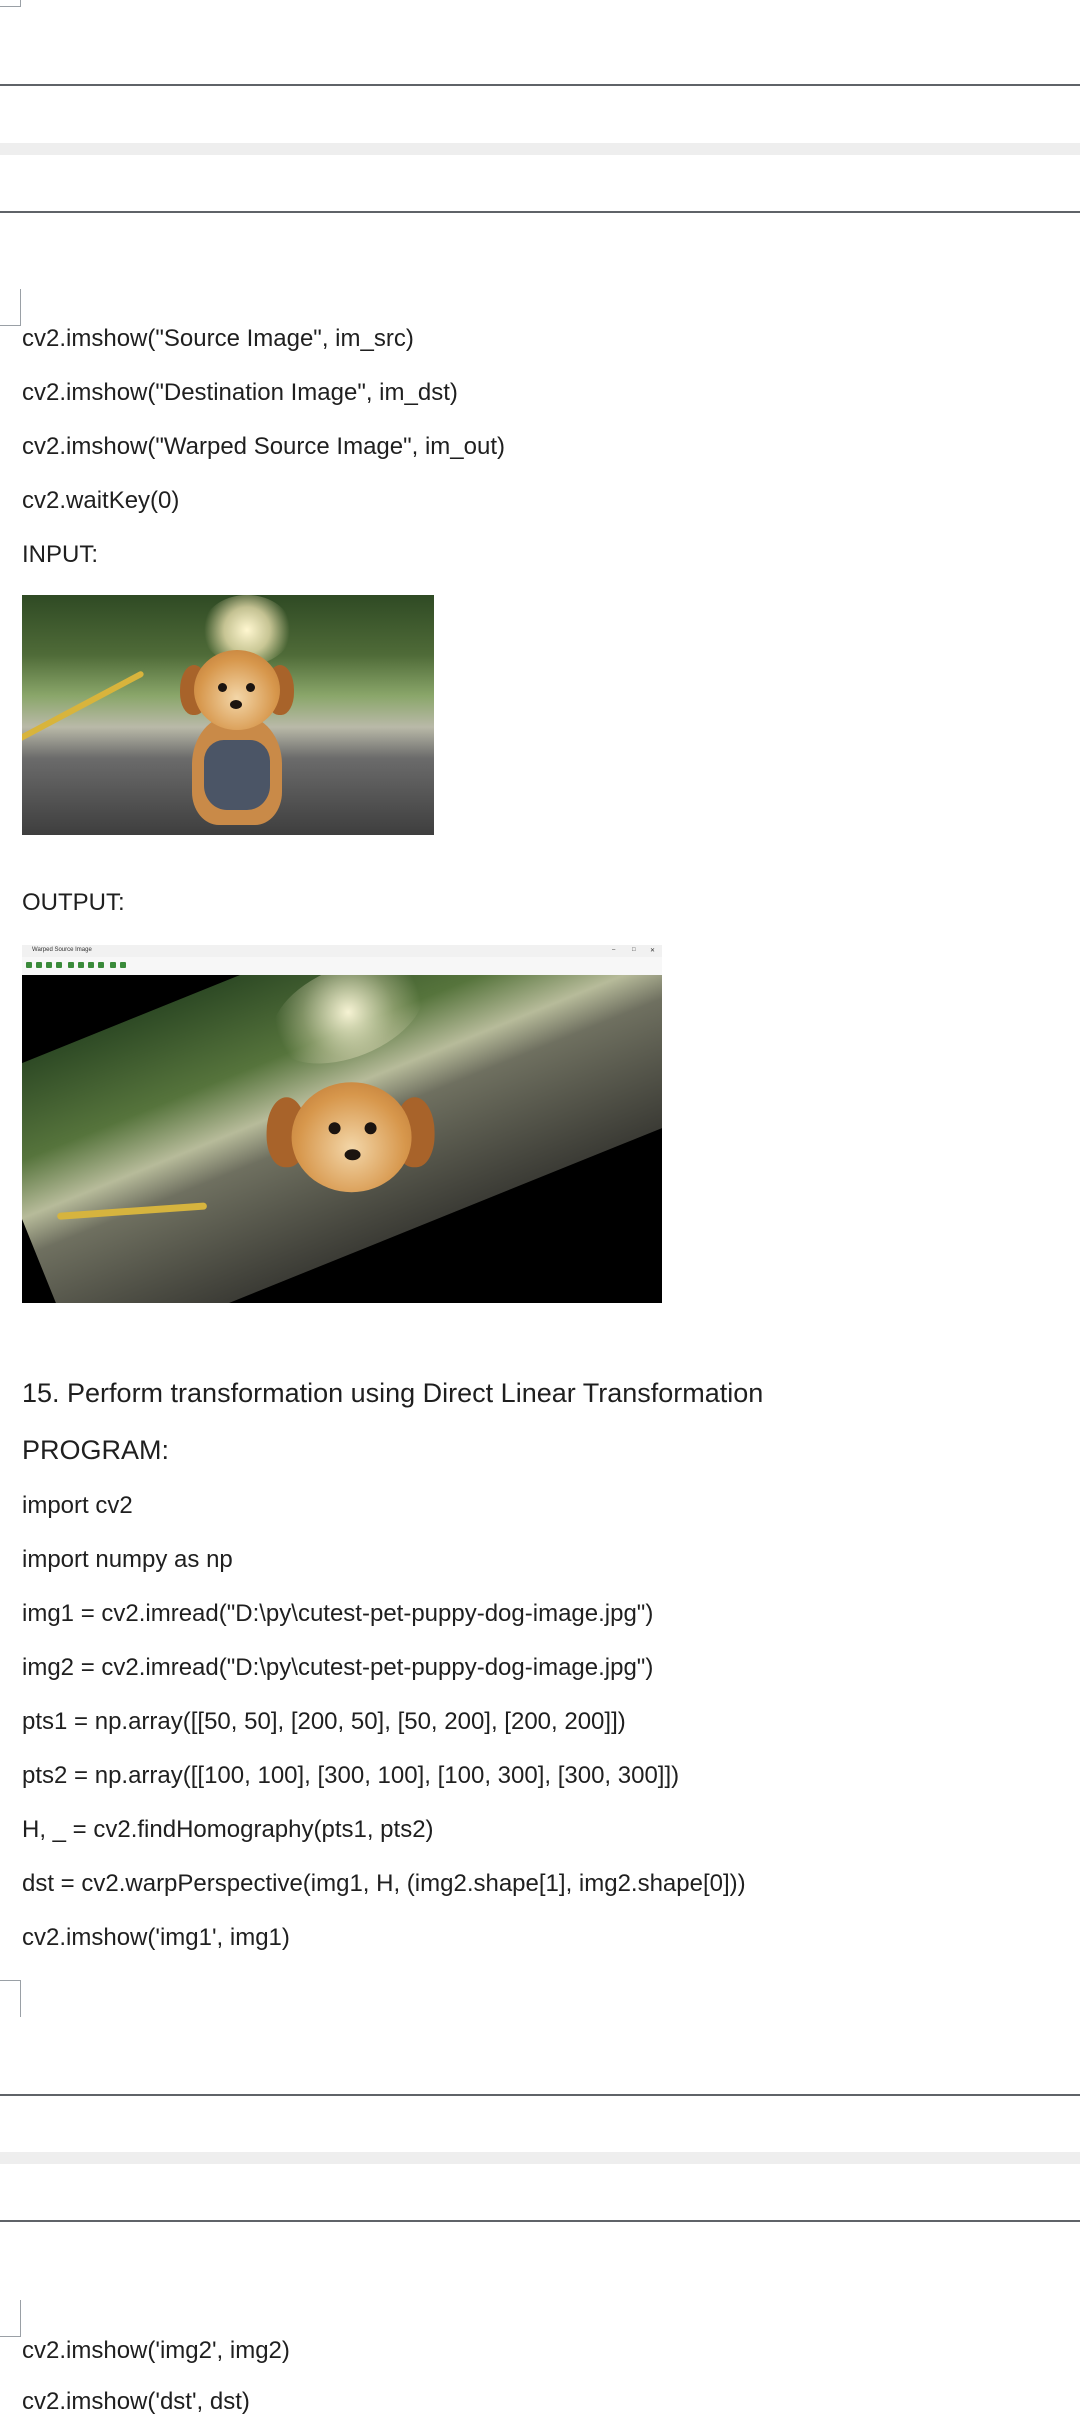  What do you see at coordinates (101, 500) in the screenshot?
I see `code-line: cv2.waitKey(0)` at bounding box center [101, 500].